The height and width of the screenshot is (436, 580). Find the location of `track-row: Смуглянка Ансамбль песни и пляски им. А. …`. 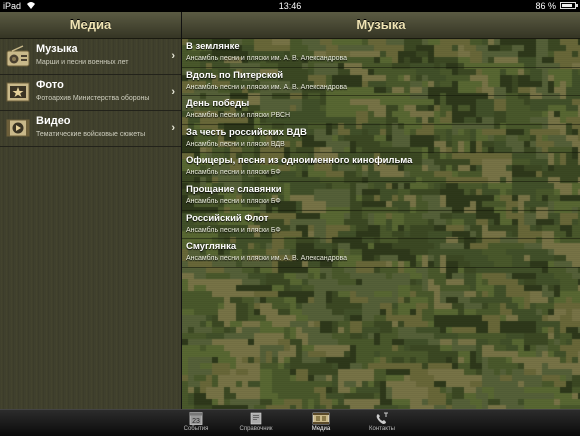

track-row: Смуглянка Ансамбль песни и пляски им. А. … is located at coordinates (381, 253).